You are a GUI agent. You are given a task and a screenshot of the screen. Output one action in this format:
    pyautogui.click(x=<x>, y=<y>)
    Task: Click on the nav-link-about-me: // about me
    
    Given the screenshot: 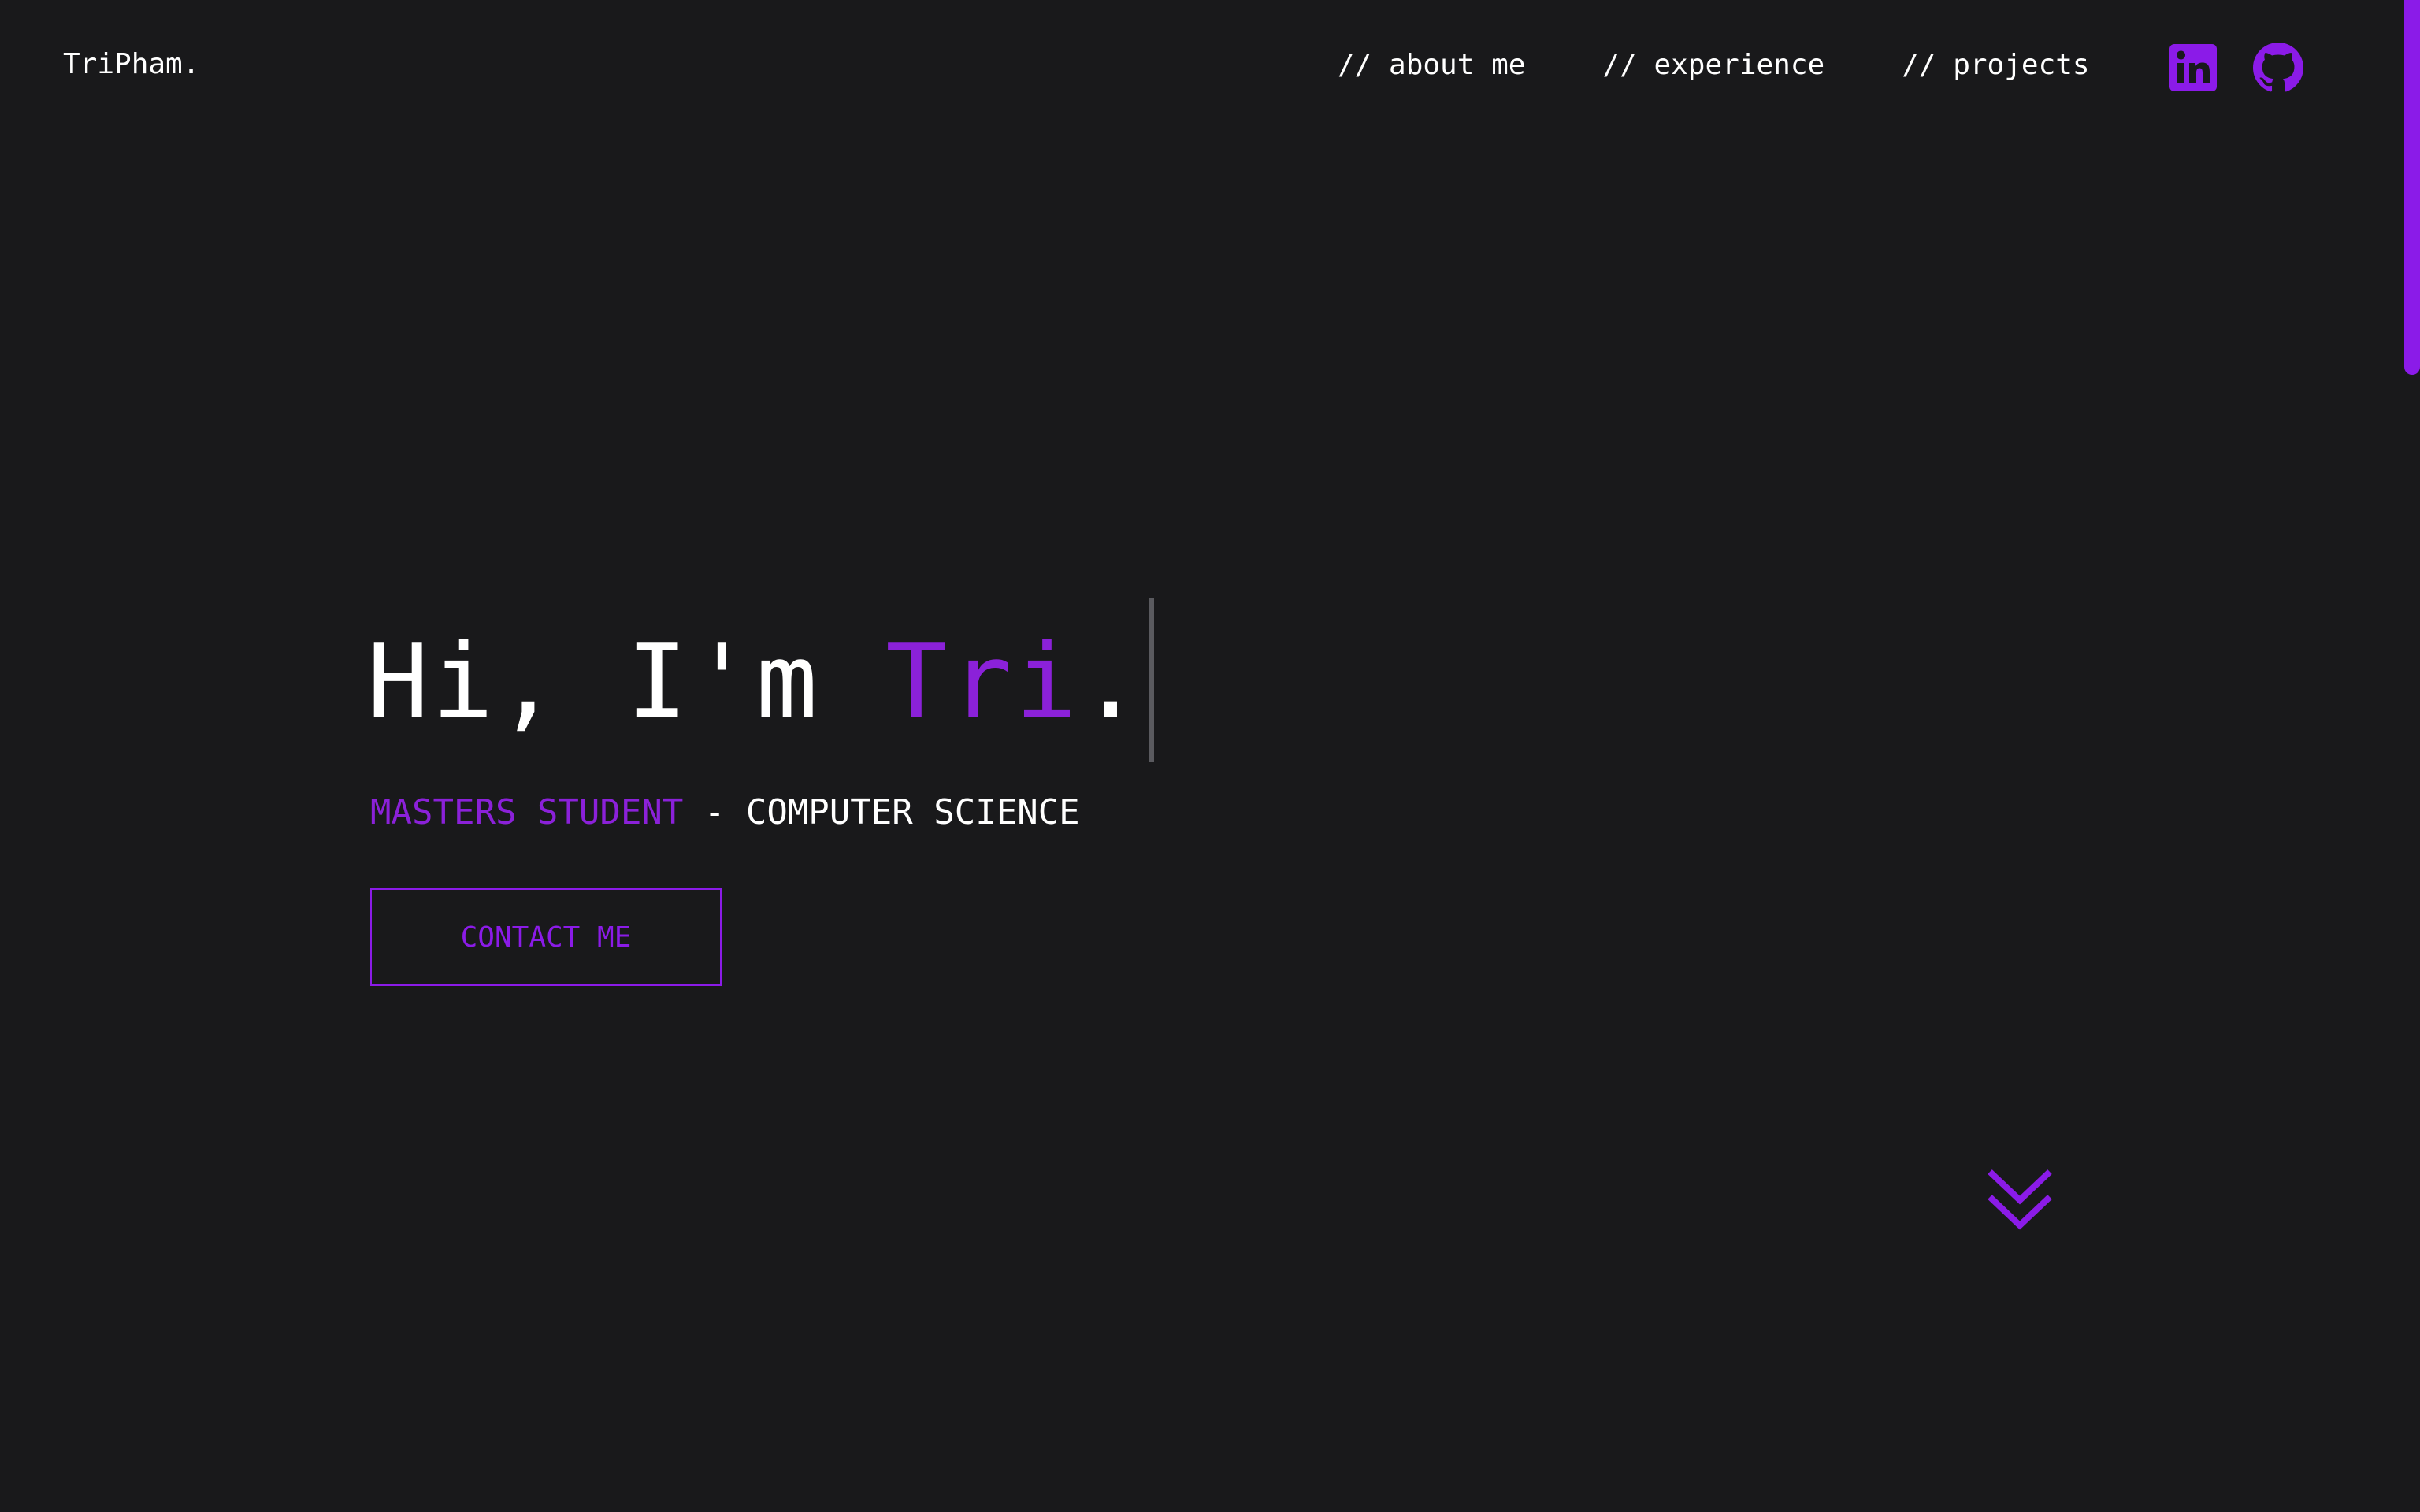 What is the action you would take?
    pyautogui.click(x=1431, y=65)
    